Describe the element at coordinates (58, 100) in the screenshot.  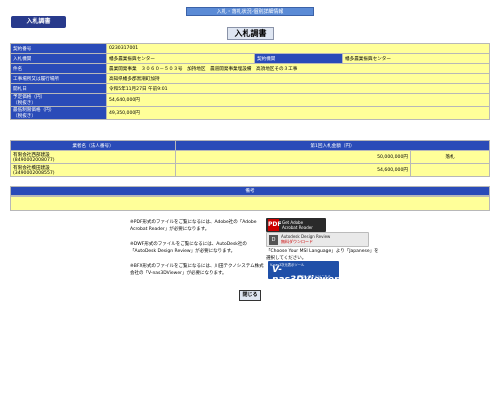
I see `label-planned-price: 予定価格（円） （税抜き）` at that location.